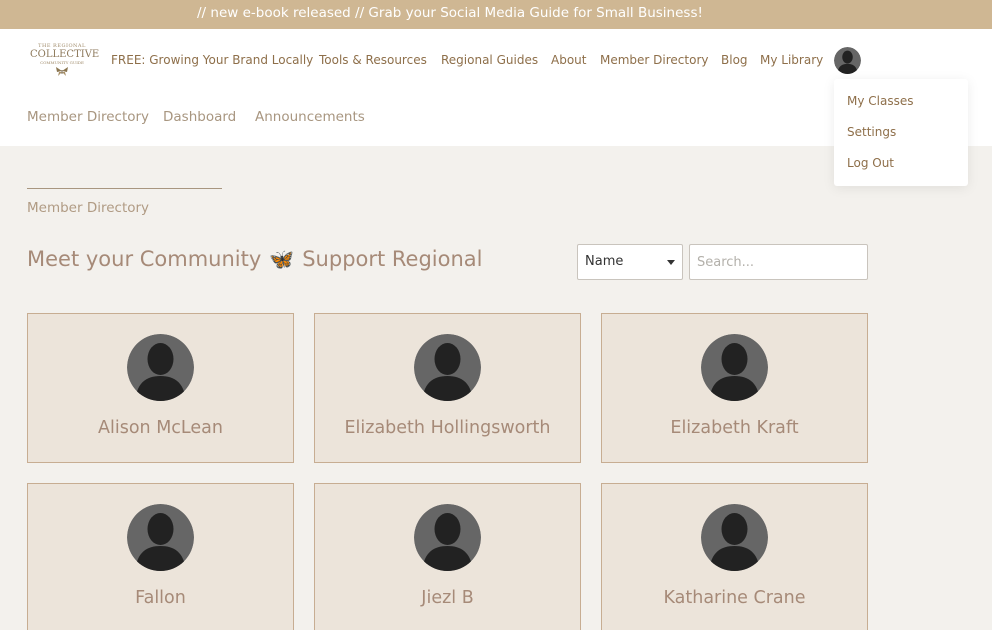  I want to click on member-card: Alison McLean, so click(160, 388).